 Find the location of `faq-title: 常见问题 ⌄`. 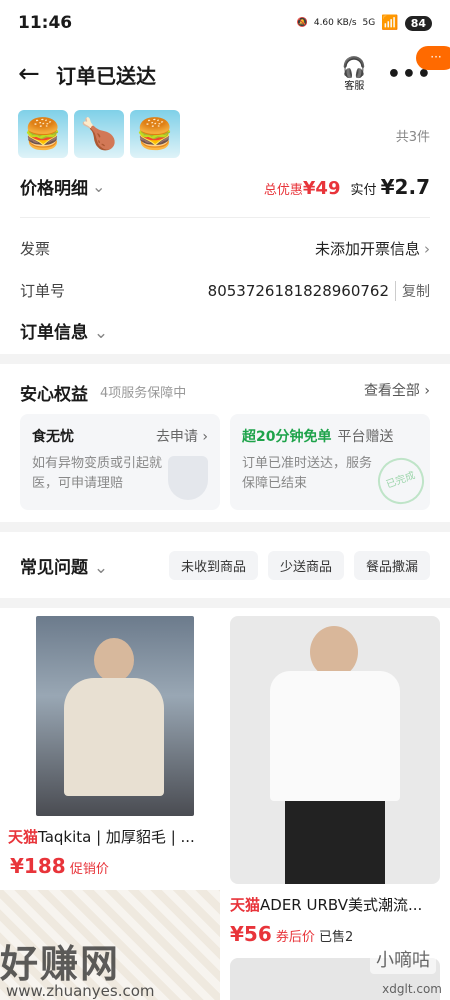

faq-title: 常见问题 ⌄ is located at coordinates (64, 565).